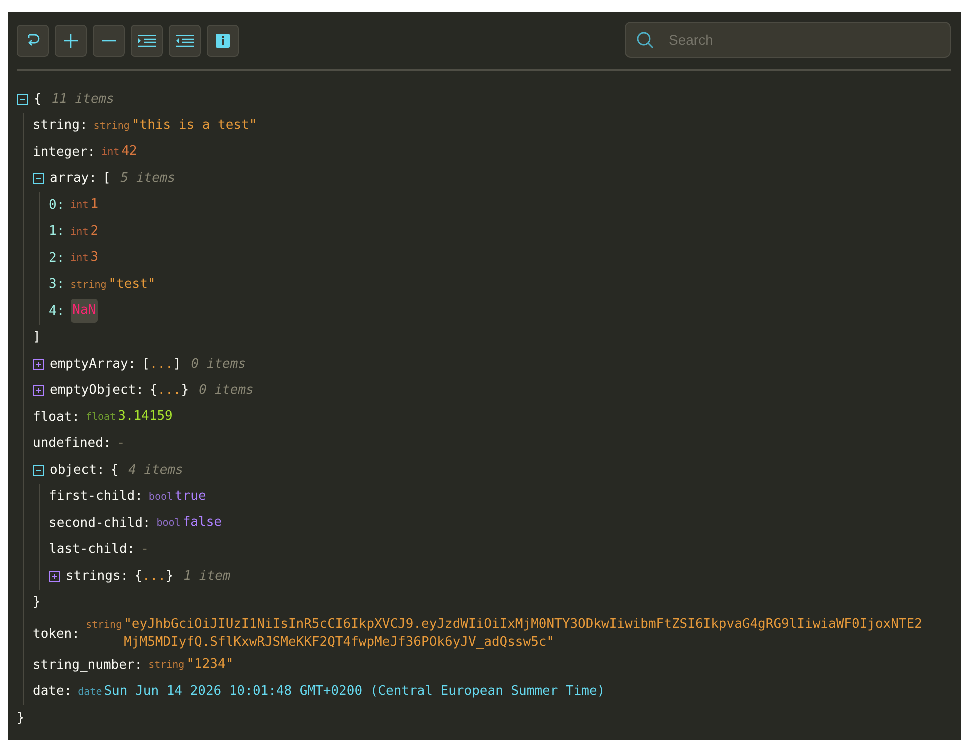 The width and height of the screenshot is (972, 750). Describe the element at coordinates (96, 496) in the screenshot. I see `key-label: first-child:` at that location.